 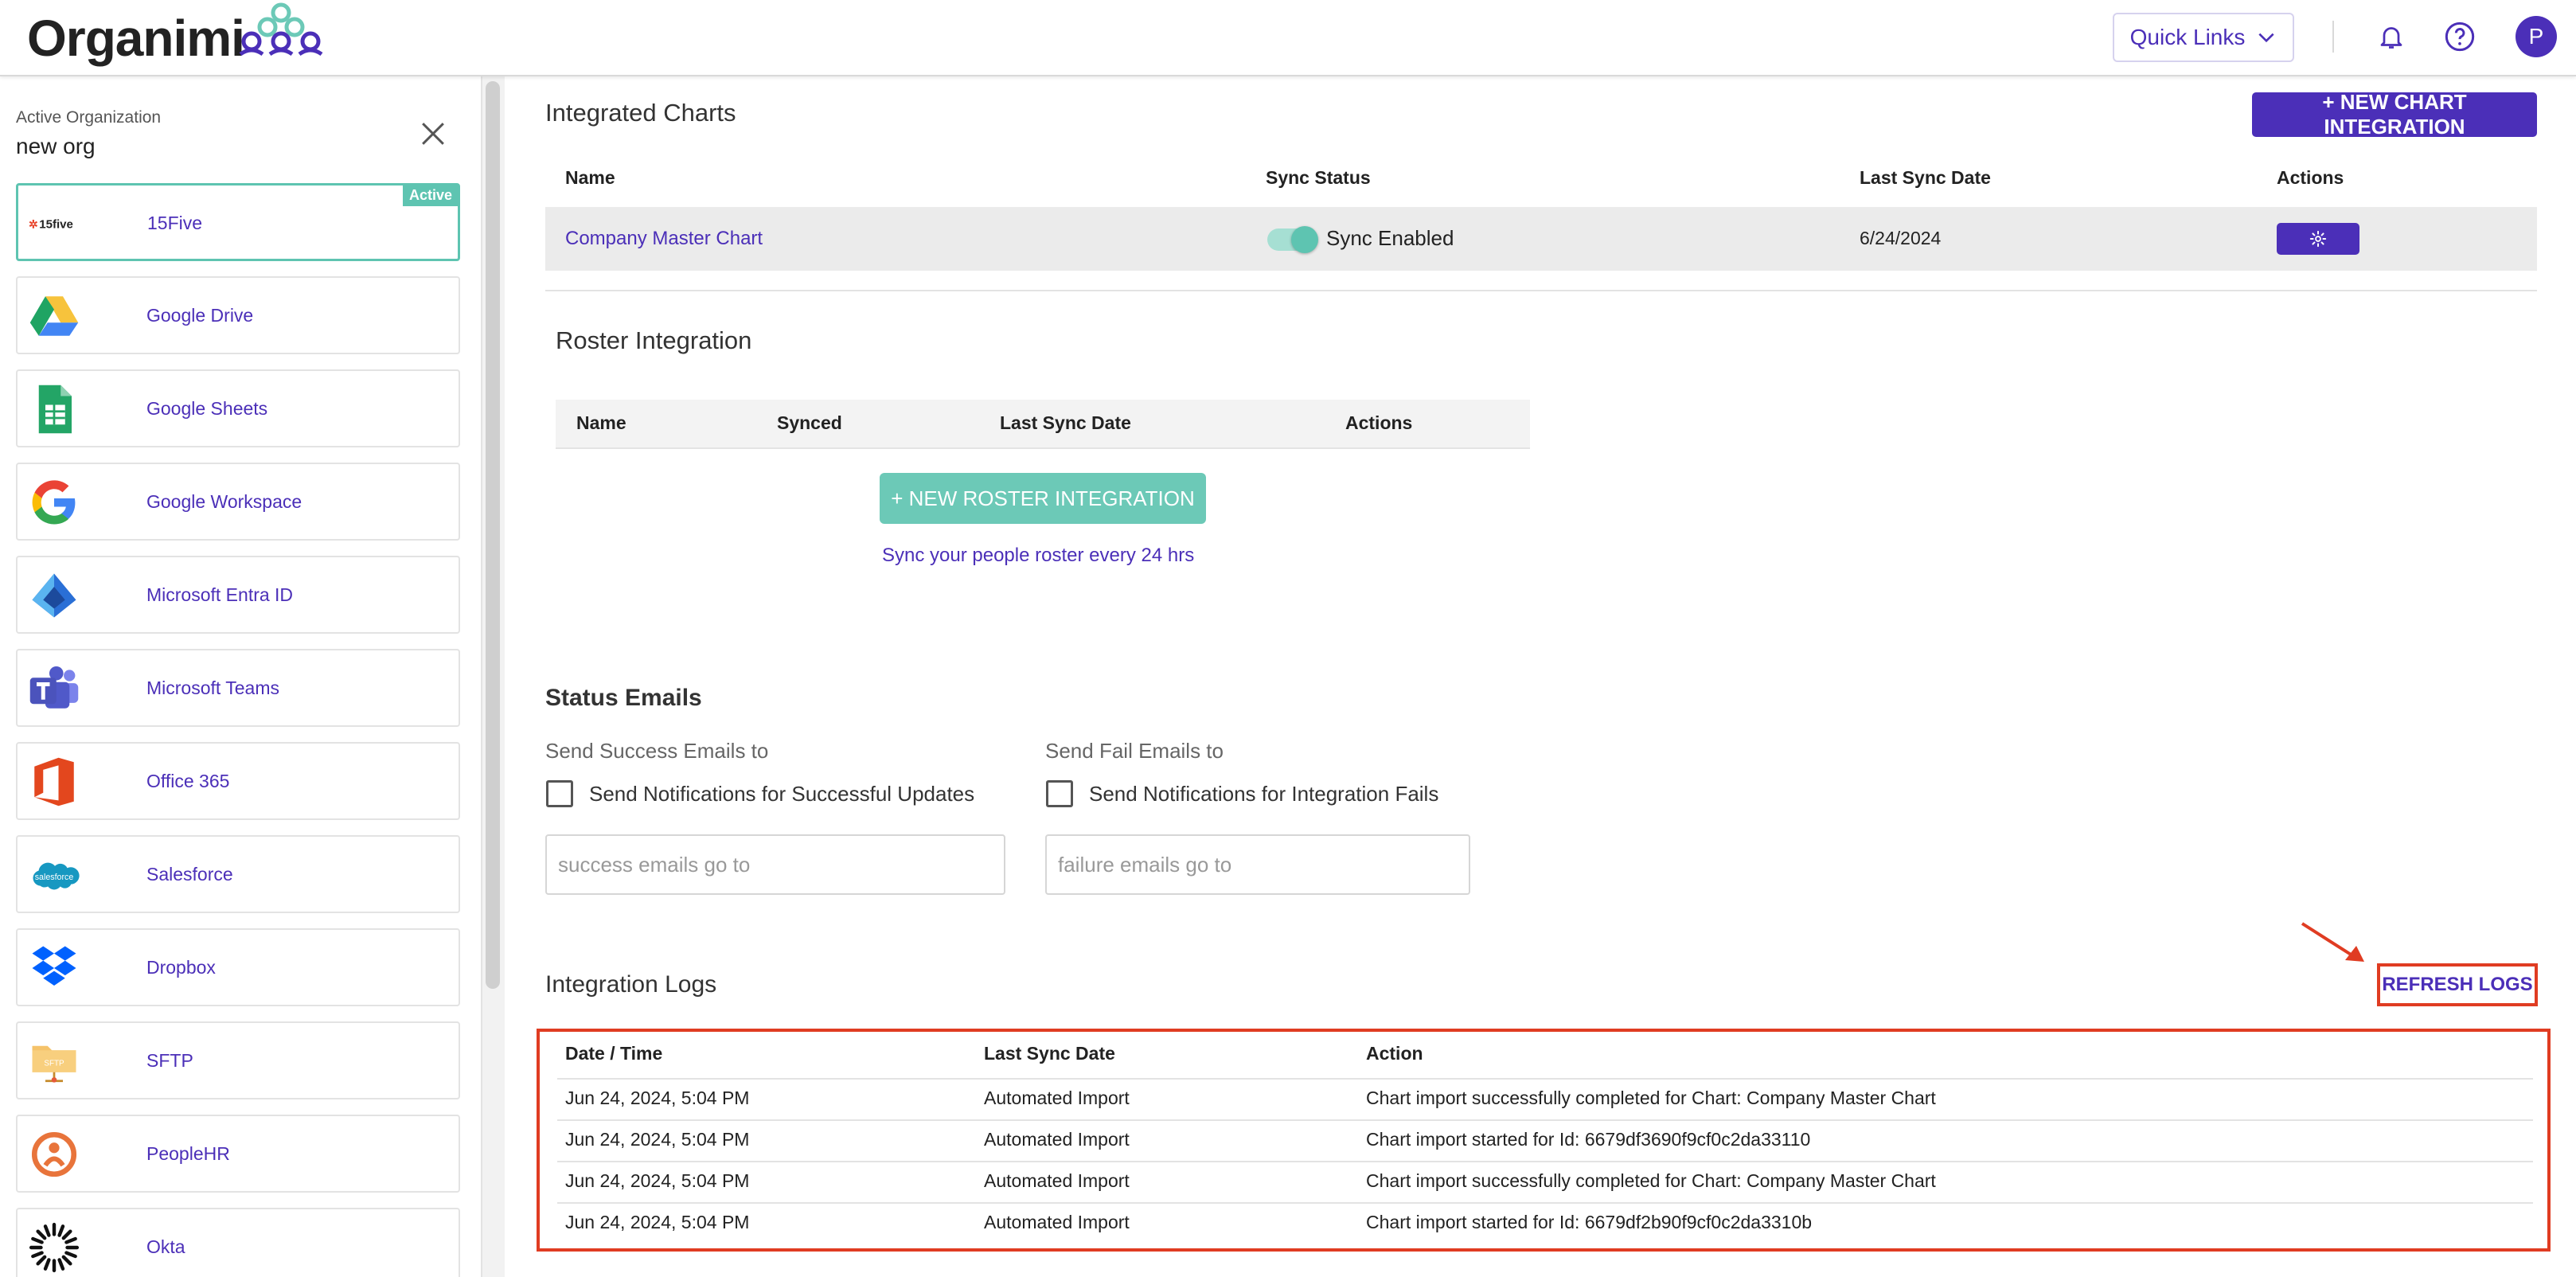 I want to click on roster-col-name: Name, so click(x=601, y=422).